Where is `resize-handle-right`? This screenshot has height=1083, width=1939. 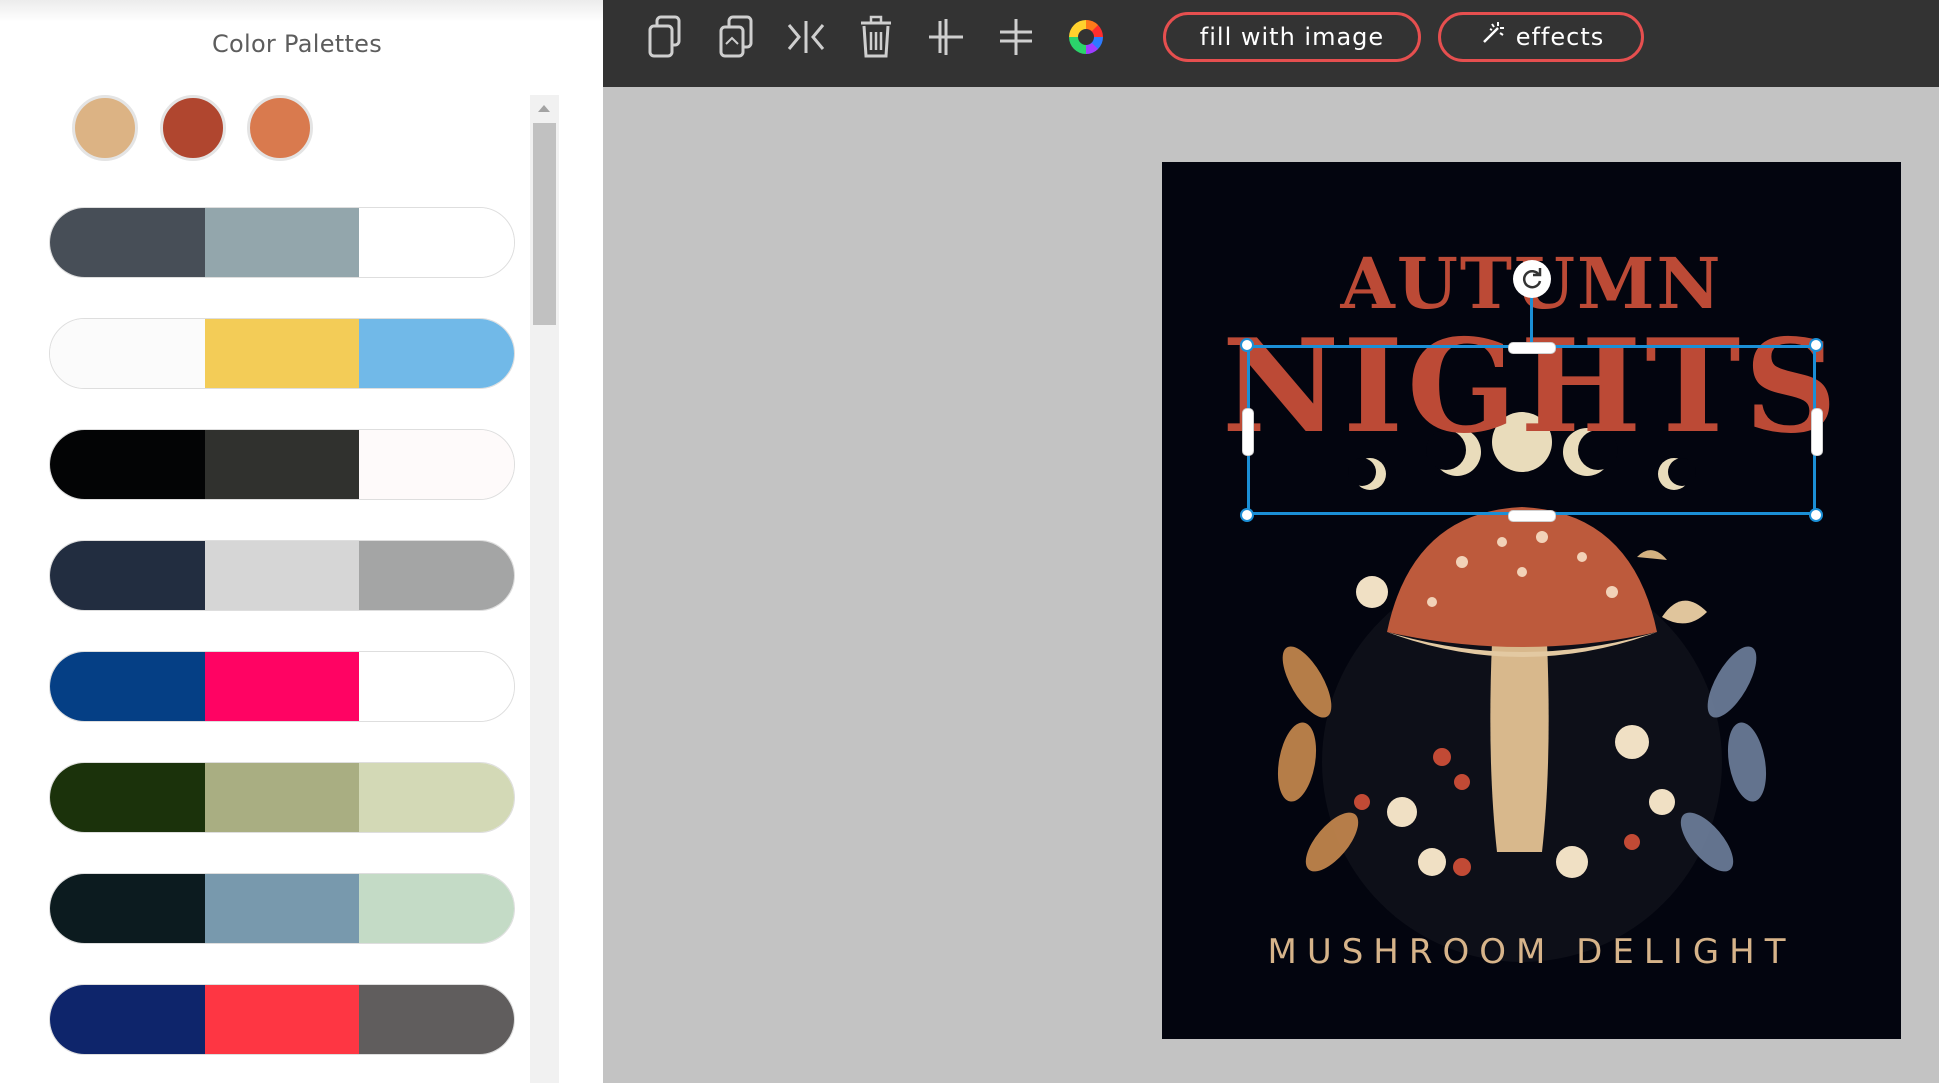
resize-handle-right is located at coordinates (1817, 432).